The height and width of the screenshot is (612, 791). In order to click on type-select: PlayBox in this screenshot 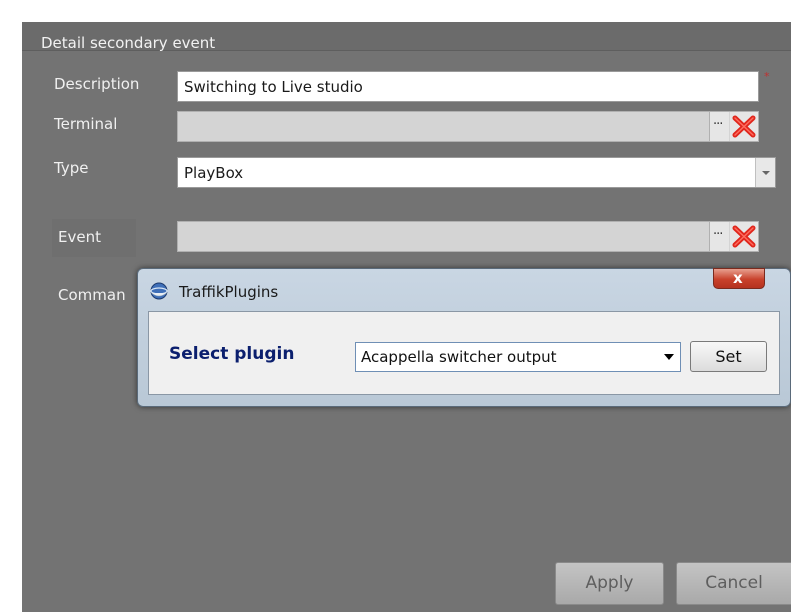, I will do `click(476, 172)`.